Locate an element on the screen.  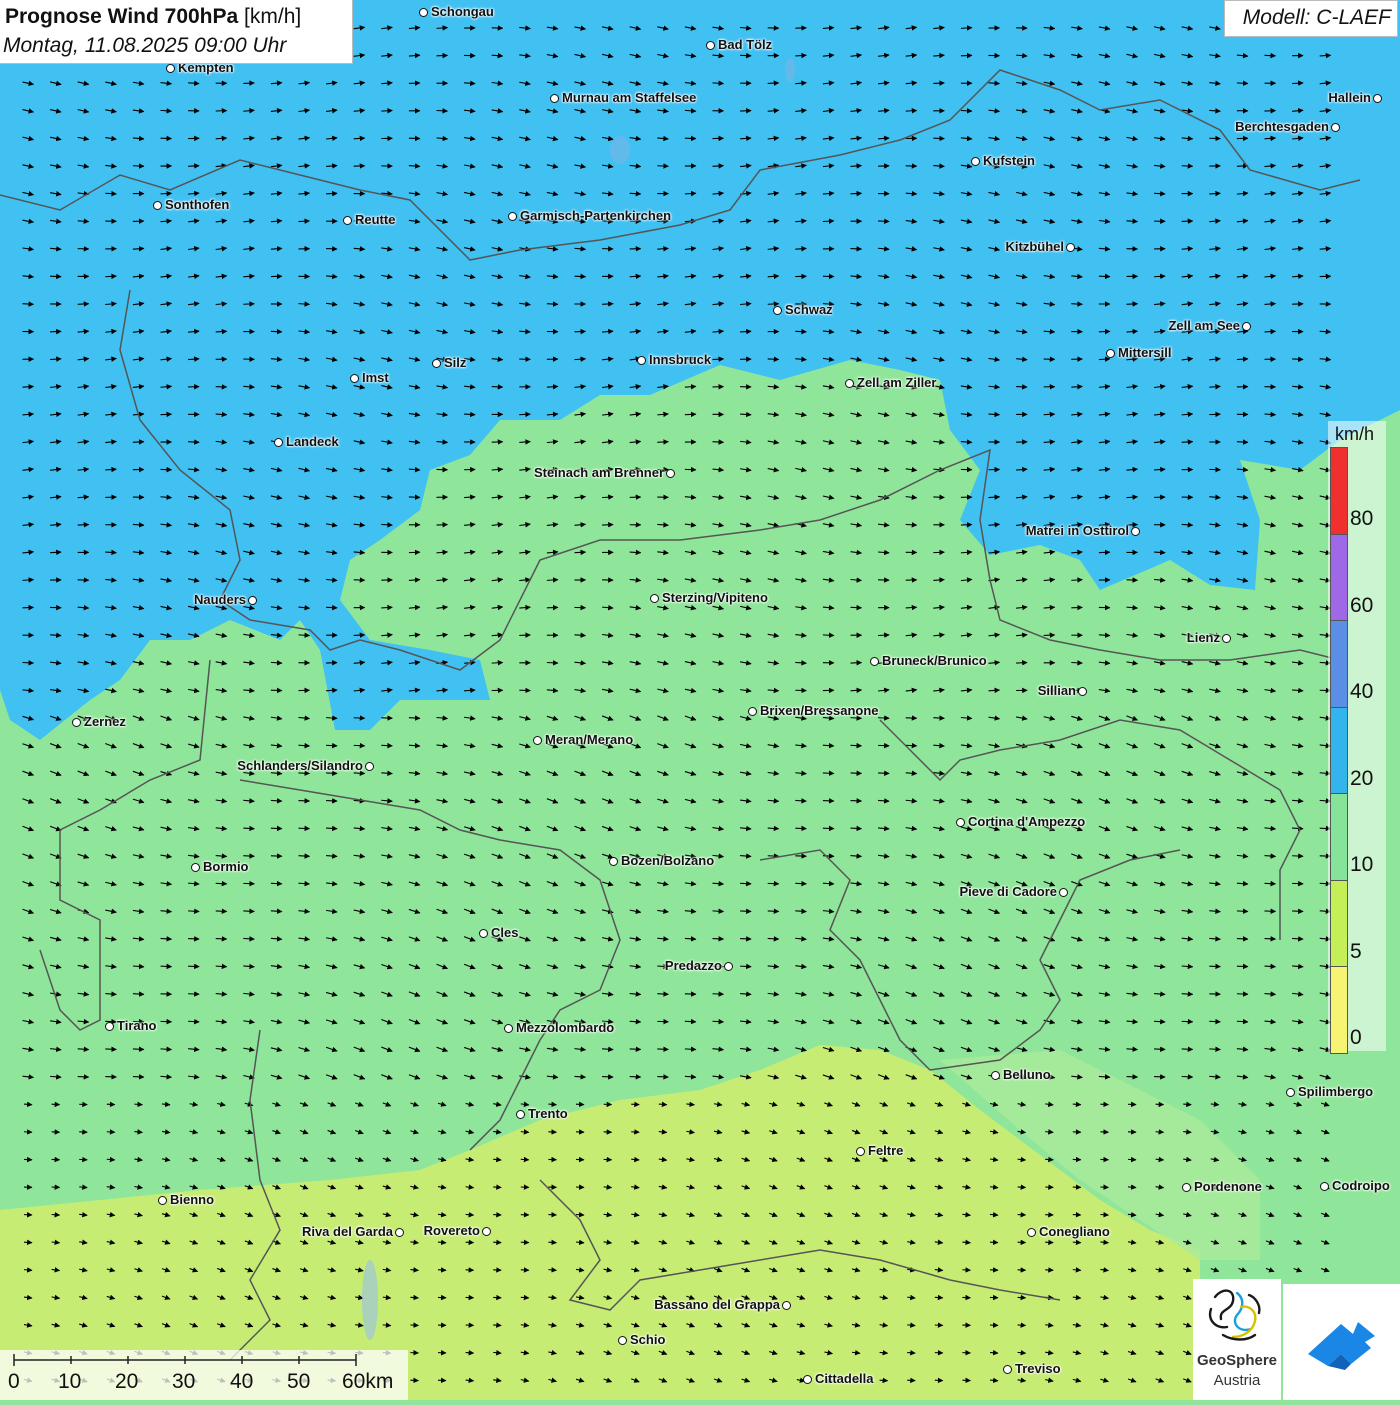
scale-label: 20 is located at coordinates (126, 1382).